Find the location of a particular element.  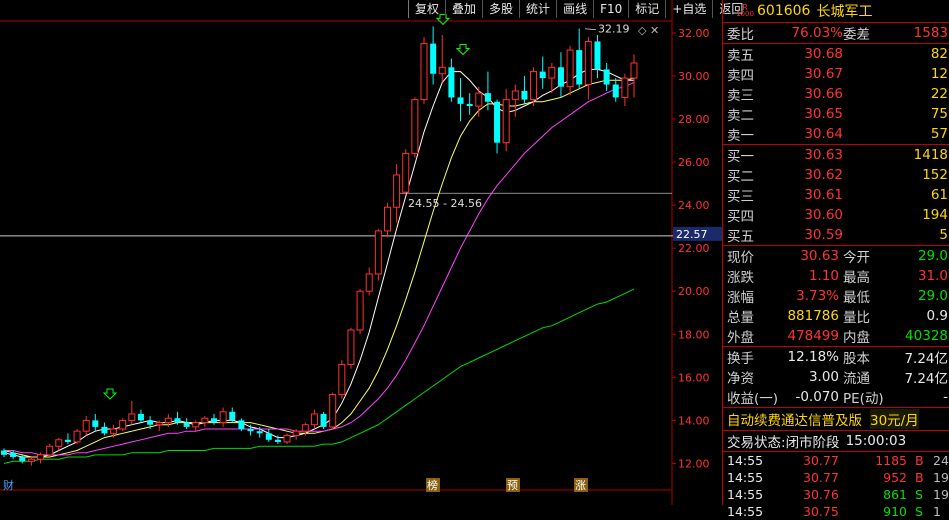

order-row: 卖一 30.64 57 is located at coordinates (836, 134).